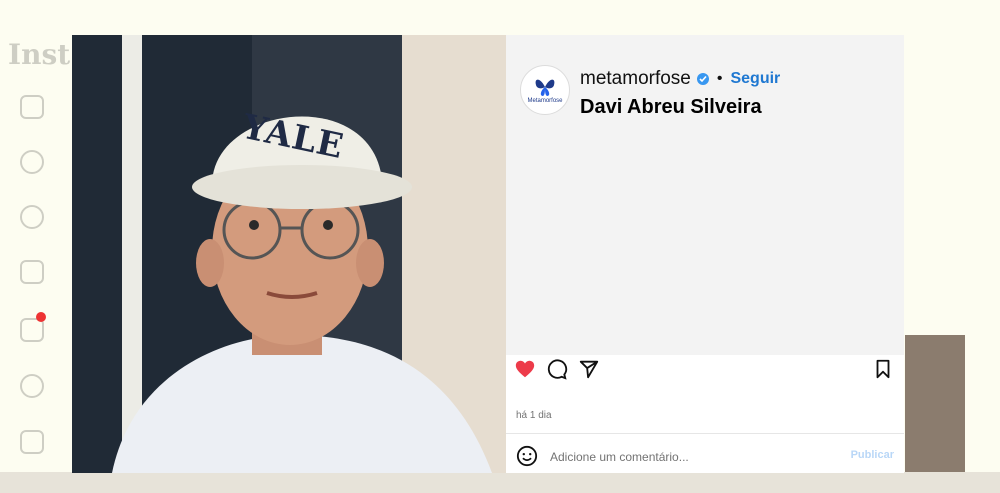  Describe the element at coordinates (32, 107) in the screenshot. I see `home-icon` at that location.